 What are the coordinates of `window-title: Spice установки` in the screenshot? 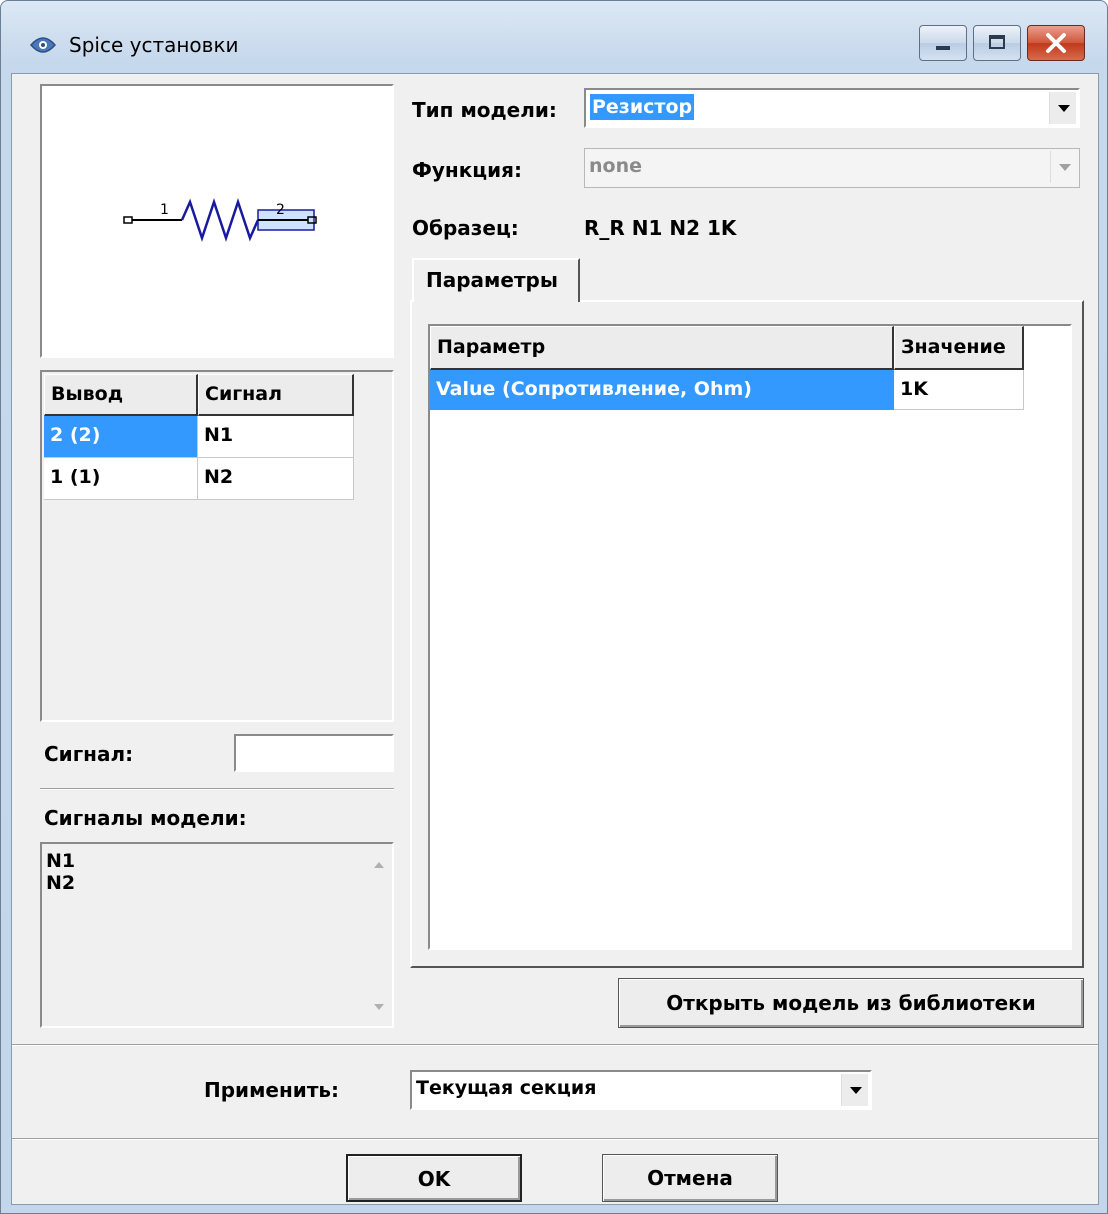 It's located at (154, 45).